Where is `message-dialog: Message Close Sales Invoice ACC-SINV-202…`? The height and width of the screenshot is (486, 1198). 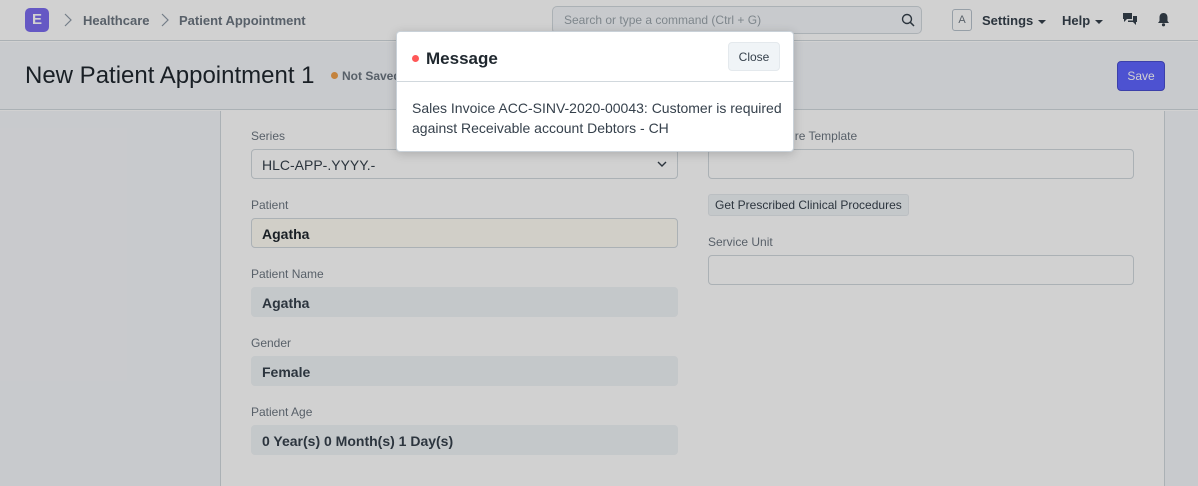 message-dialog: Message Close Sales Invoice ACC-SINV-202… is located at coordinates (595, 91).